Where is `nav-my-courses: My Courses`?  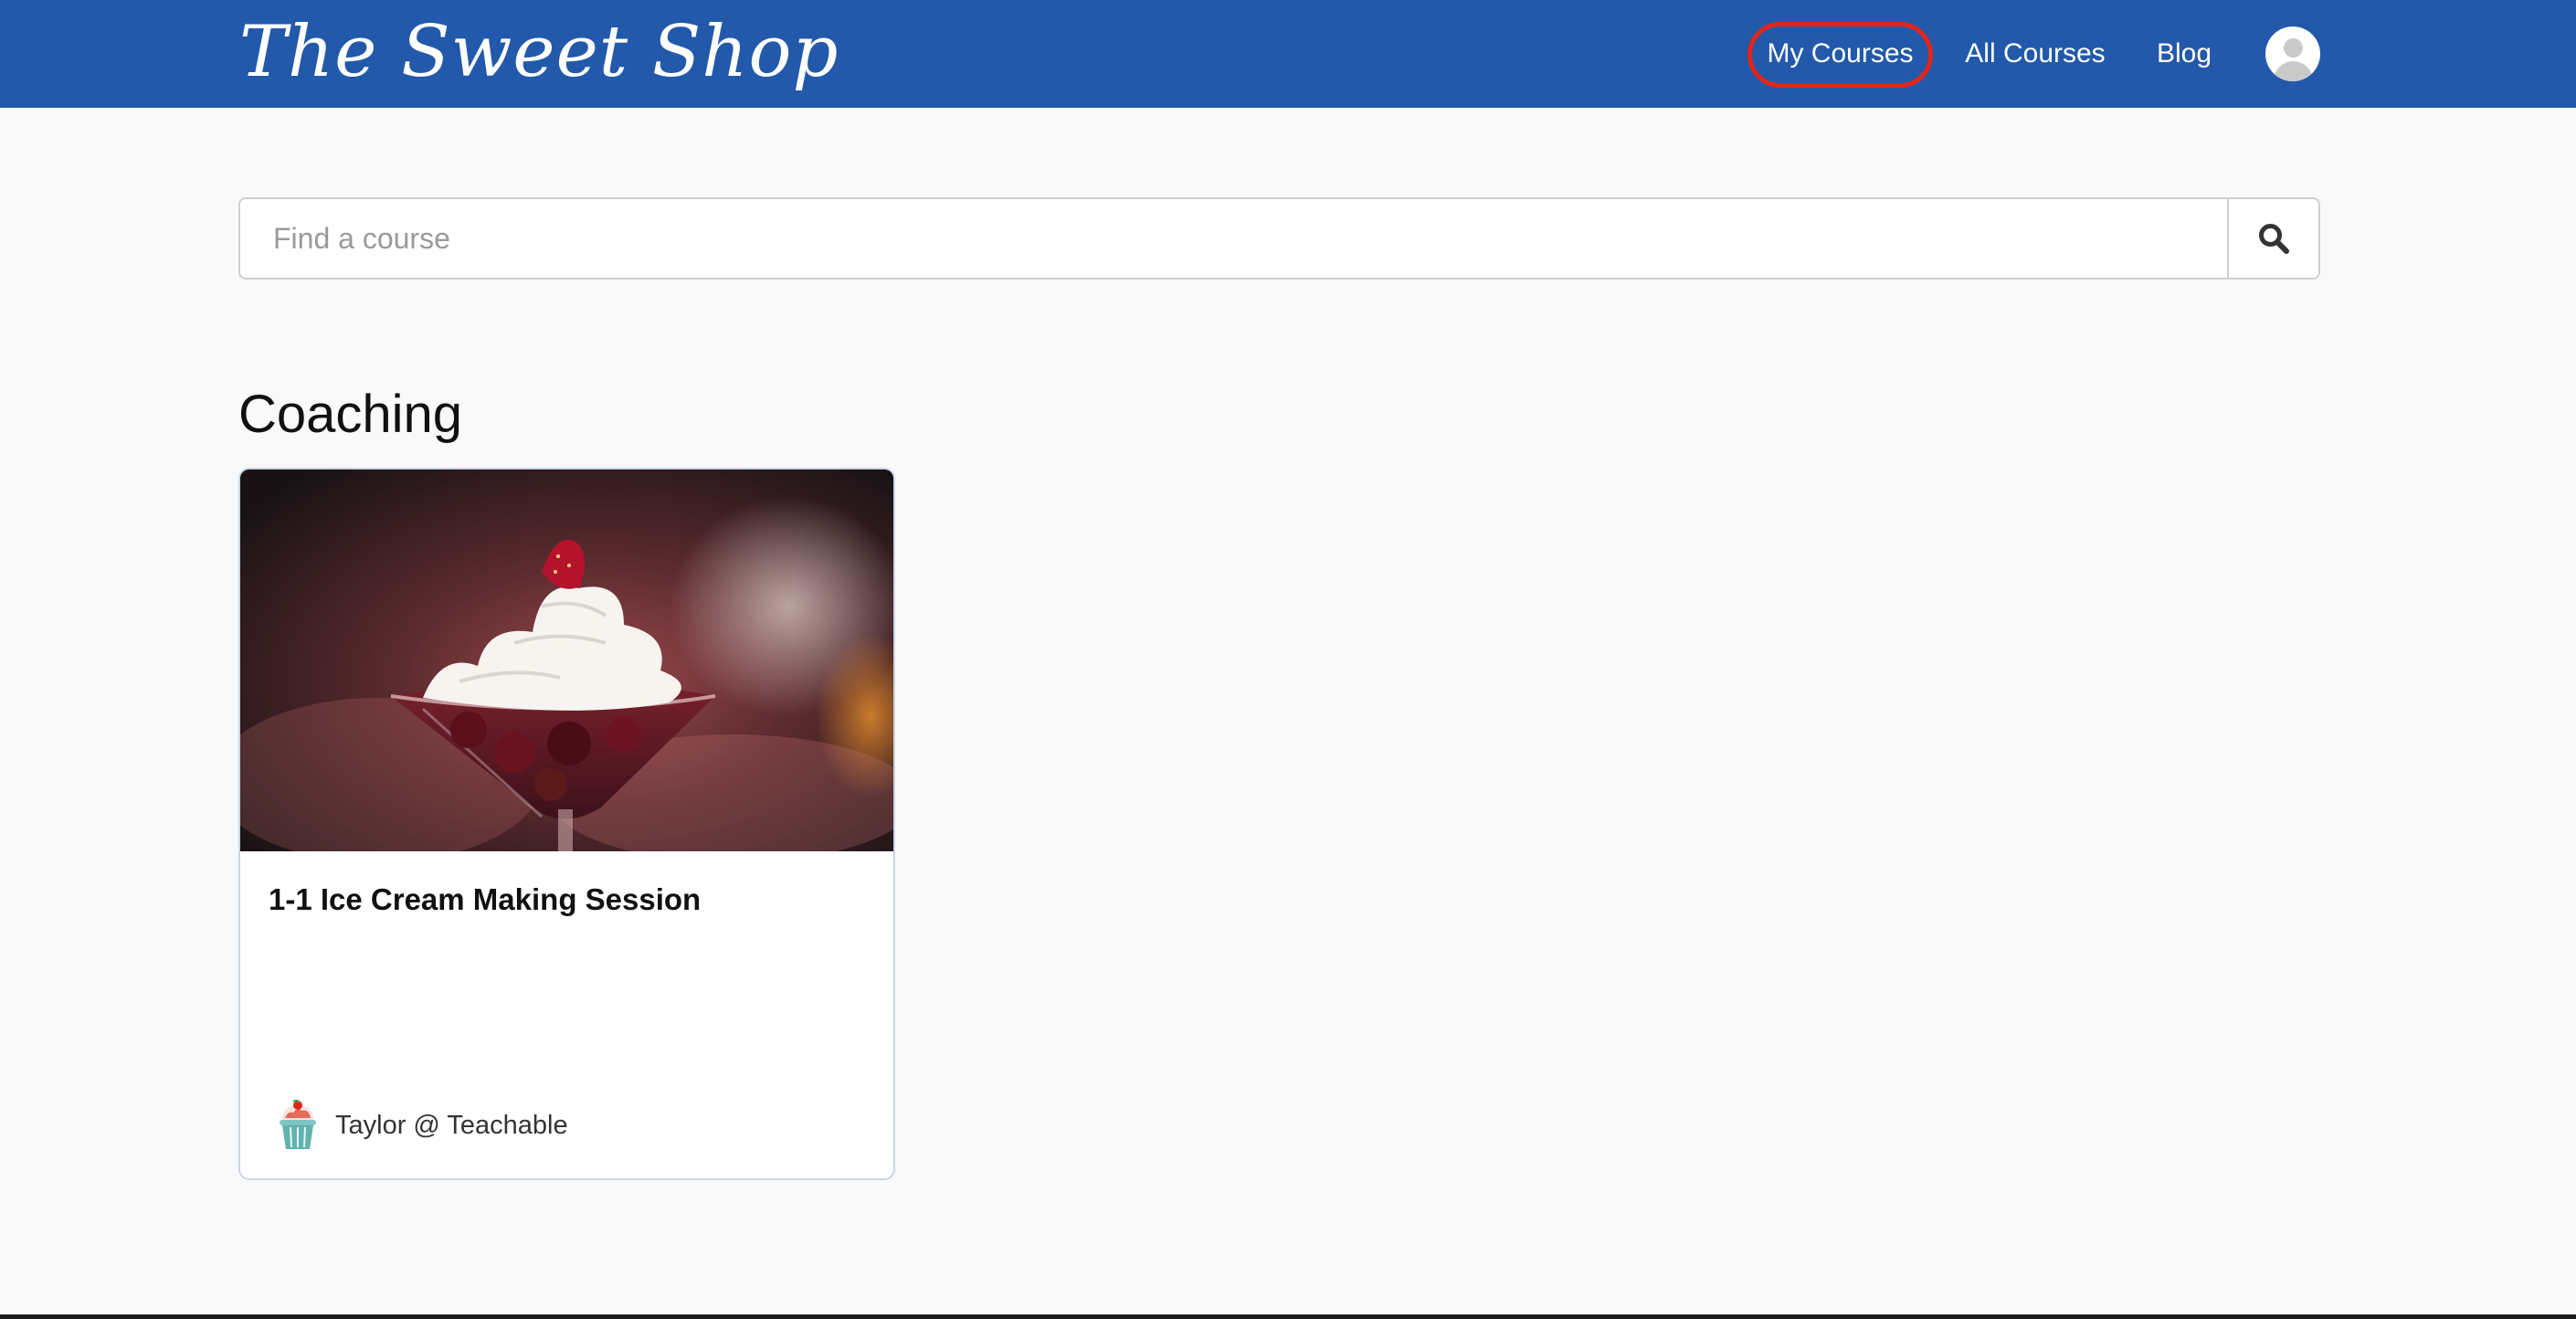
nav-my-courses: My Courses is located at coordinates (1840, 54).